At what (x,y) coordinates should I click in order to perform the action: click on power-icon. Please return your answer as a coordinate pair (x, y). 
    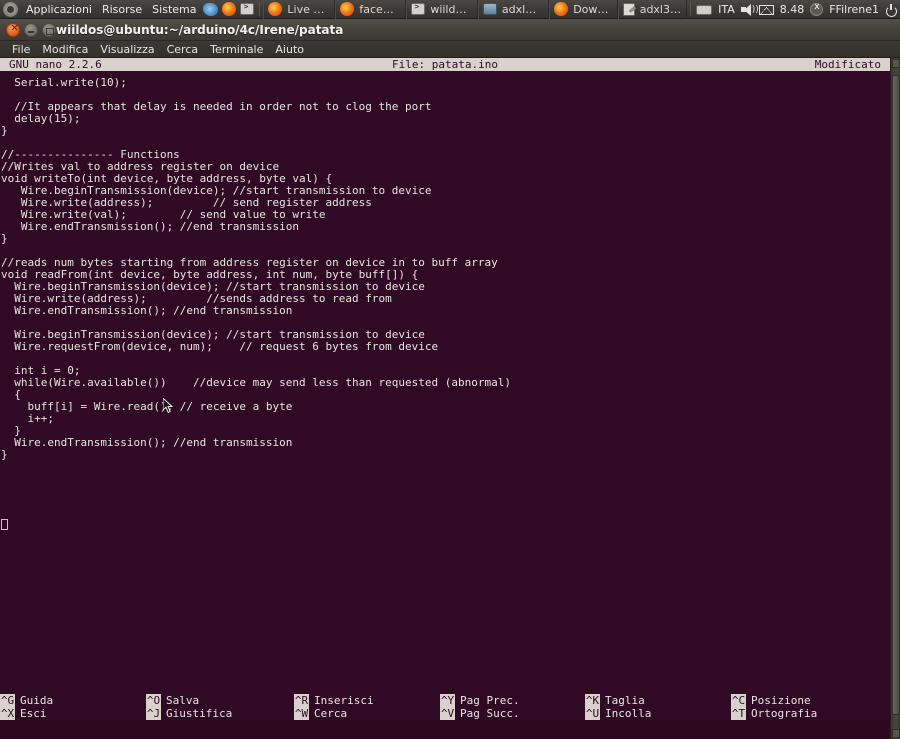
    Looking at the image, I should click on (891, 10).